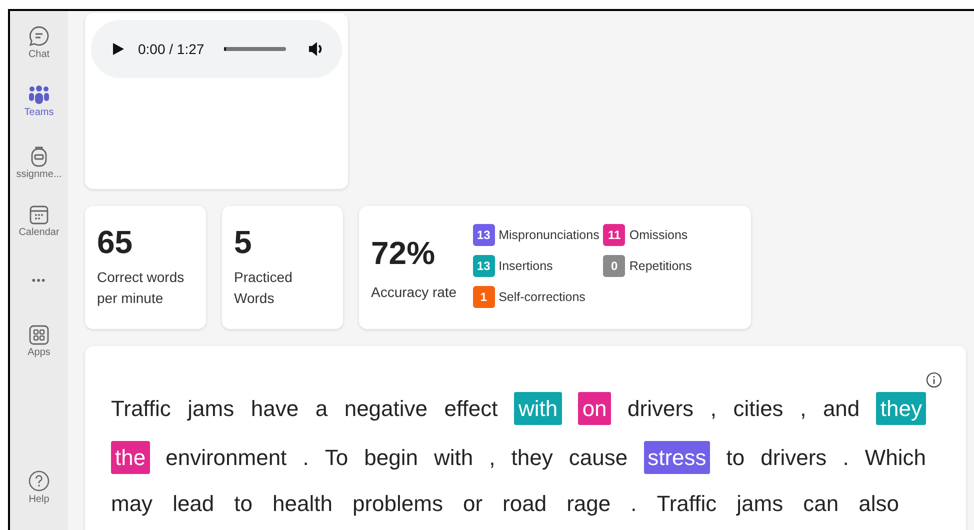 This screenshot has height=530, width=974. Describe the element at coordinates (39, 95) in the screenshot. I see `people-icon` at that location.